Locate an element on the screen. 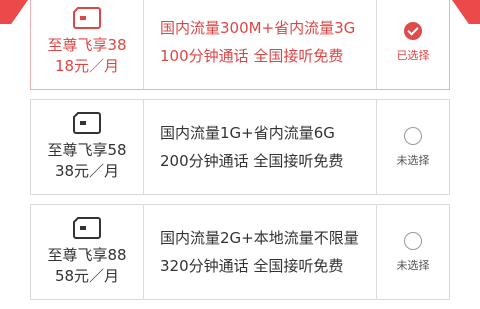 This screenshot has width=480, height=309. plan-price: 58元／月 is located at coordinates (87, 276).